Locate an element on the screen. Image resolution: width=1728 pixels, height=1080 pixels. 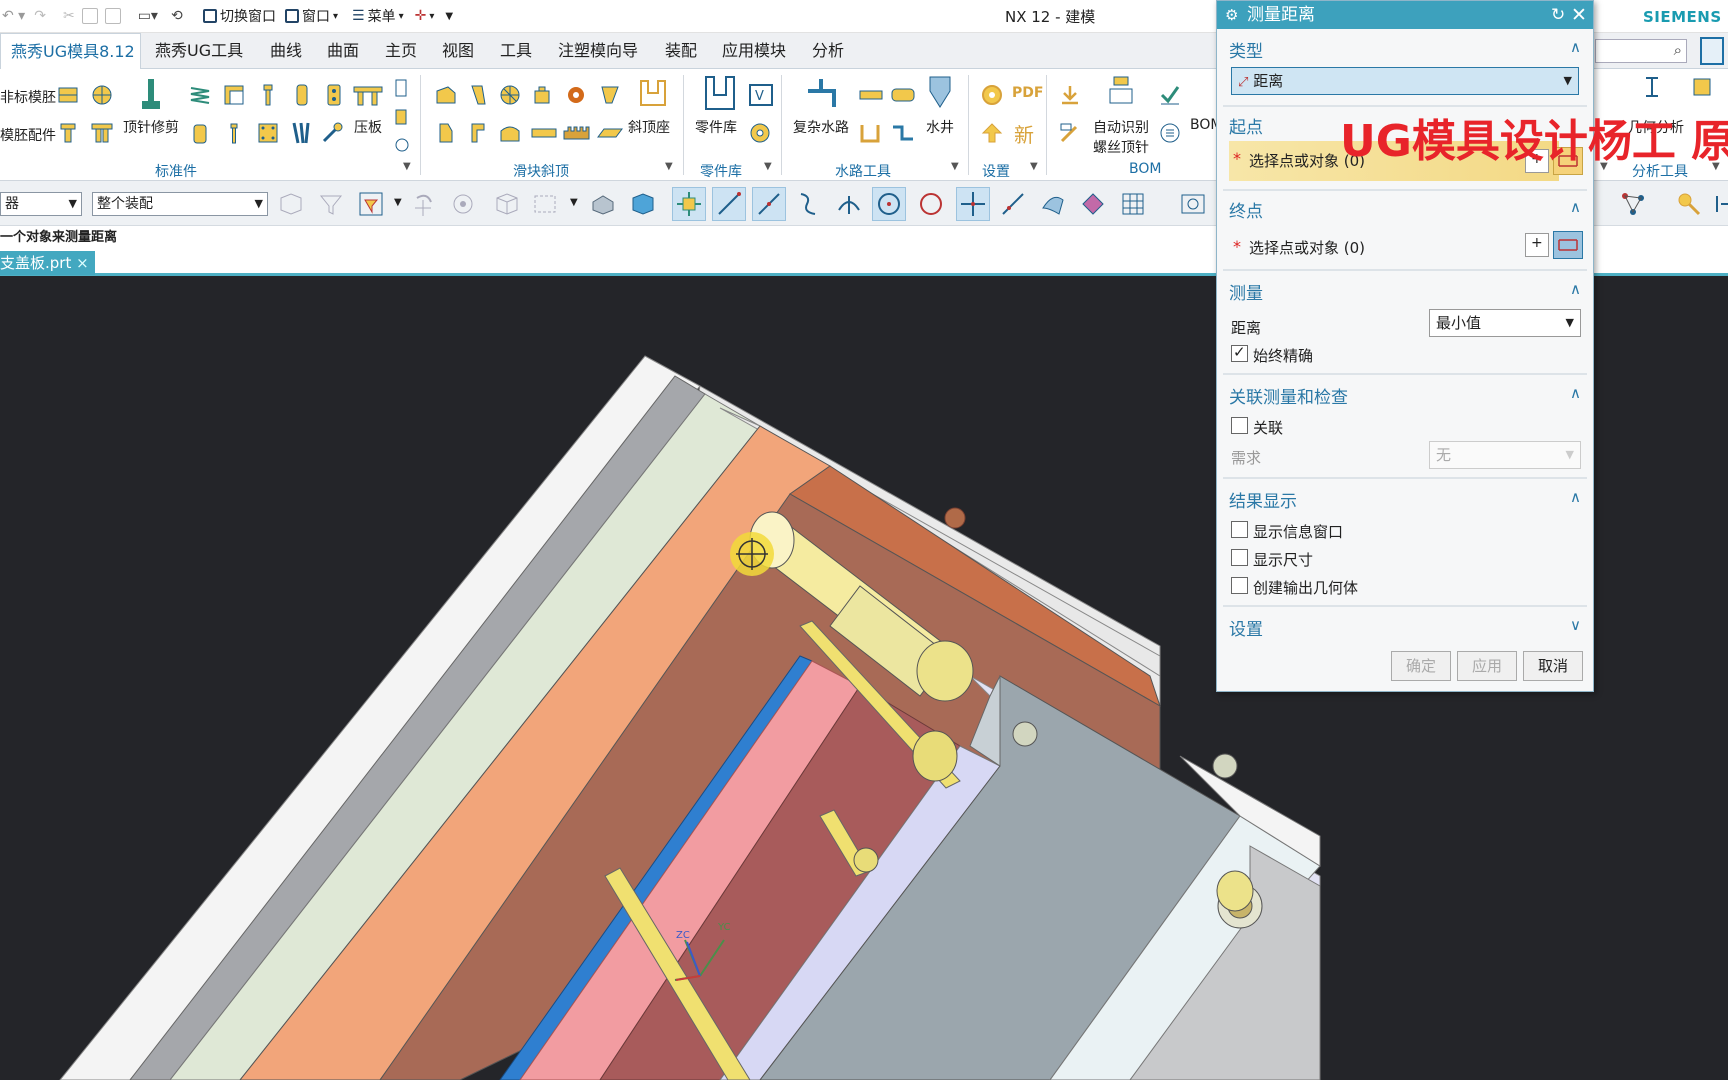
switch-window-button: 切换窗口 is located at coordinates (239, 16).